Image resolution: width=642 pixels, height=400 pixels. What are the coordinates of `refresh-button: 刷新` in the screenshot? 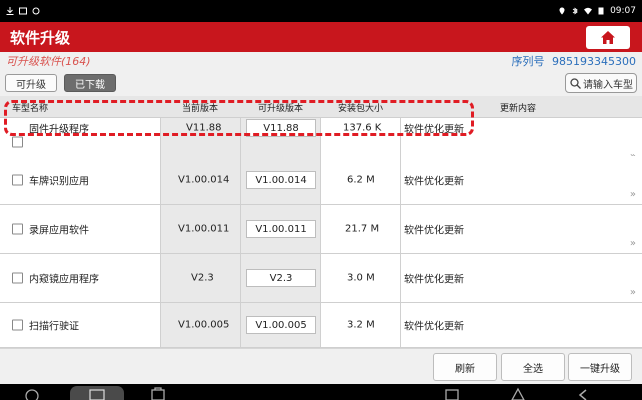 It's located at (465, 367).